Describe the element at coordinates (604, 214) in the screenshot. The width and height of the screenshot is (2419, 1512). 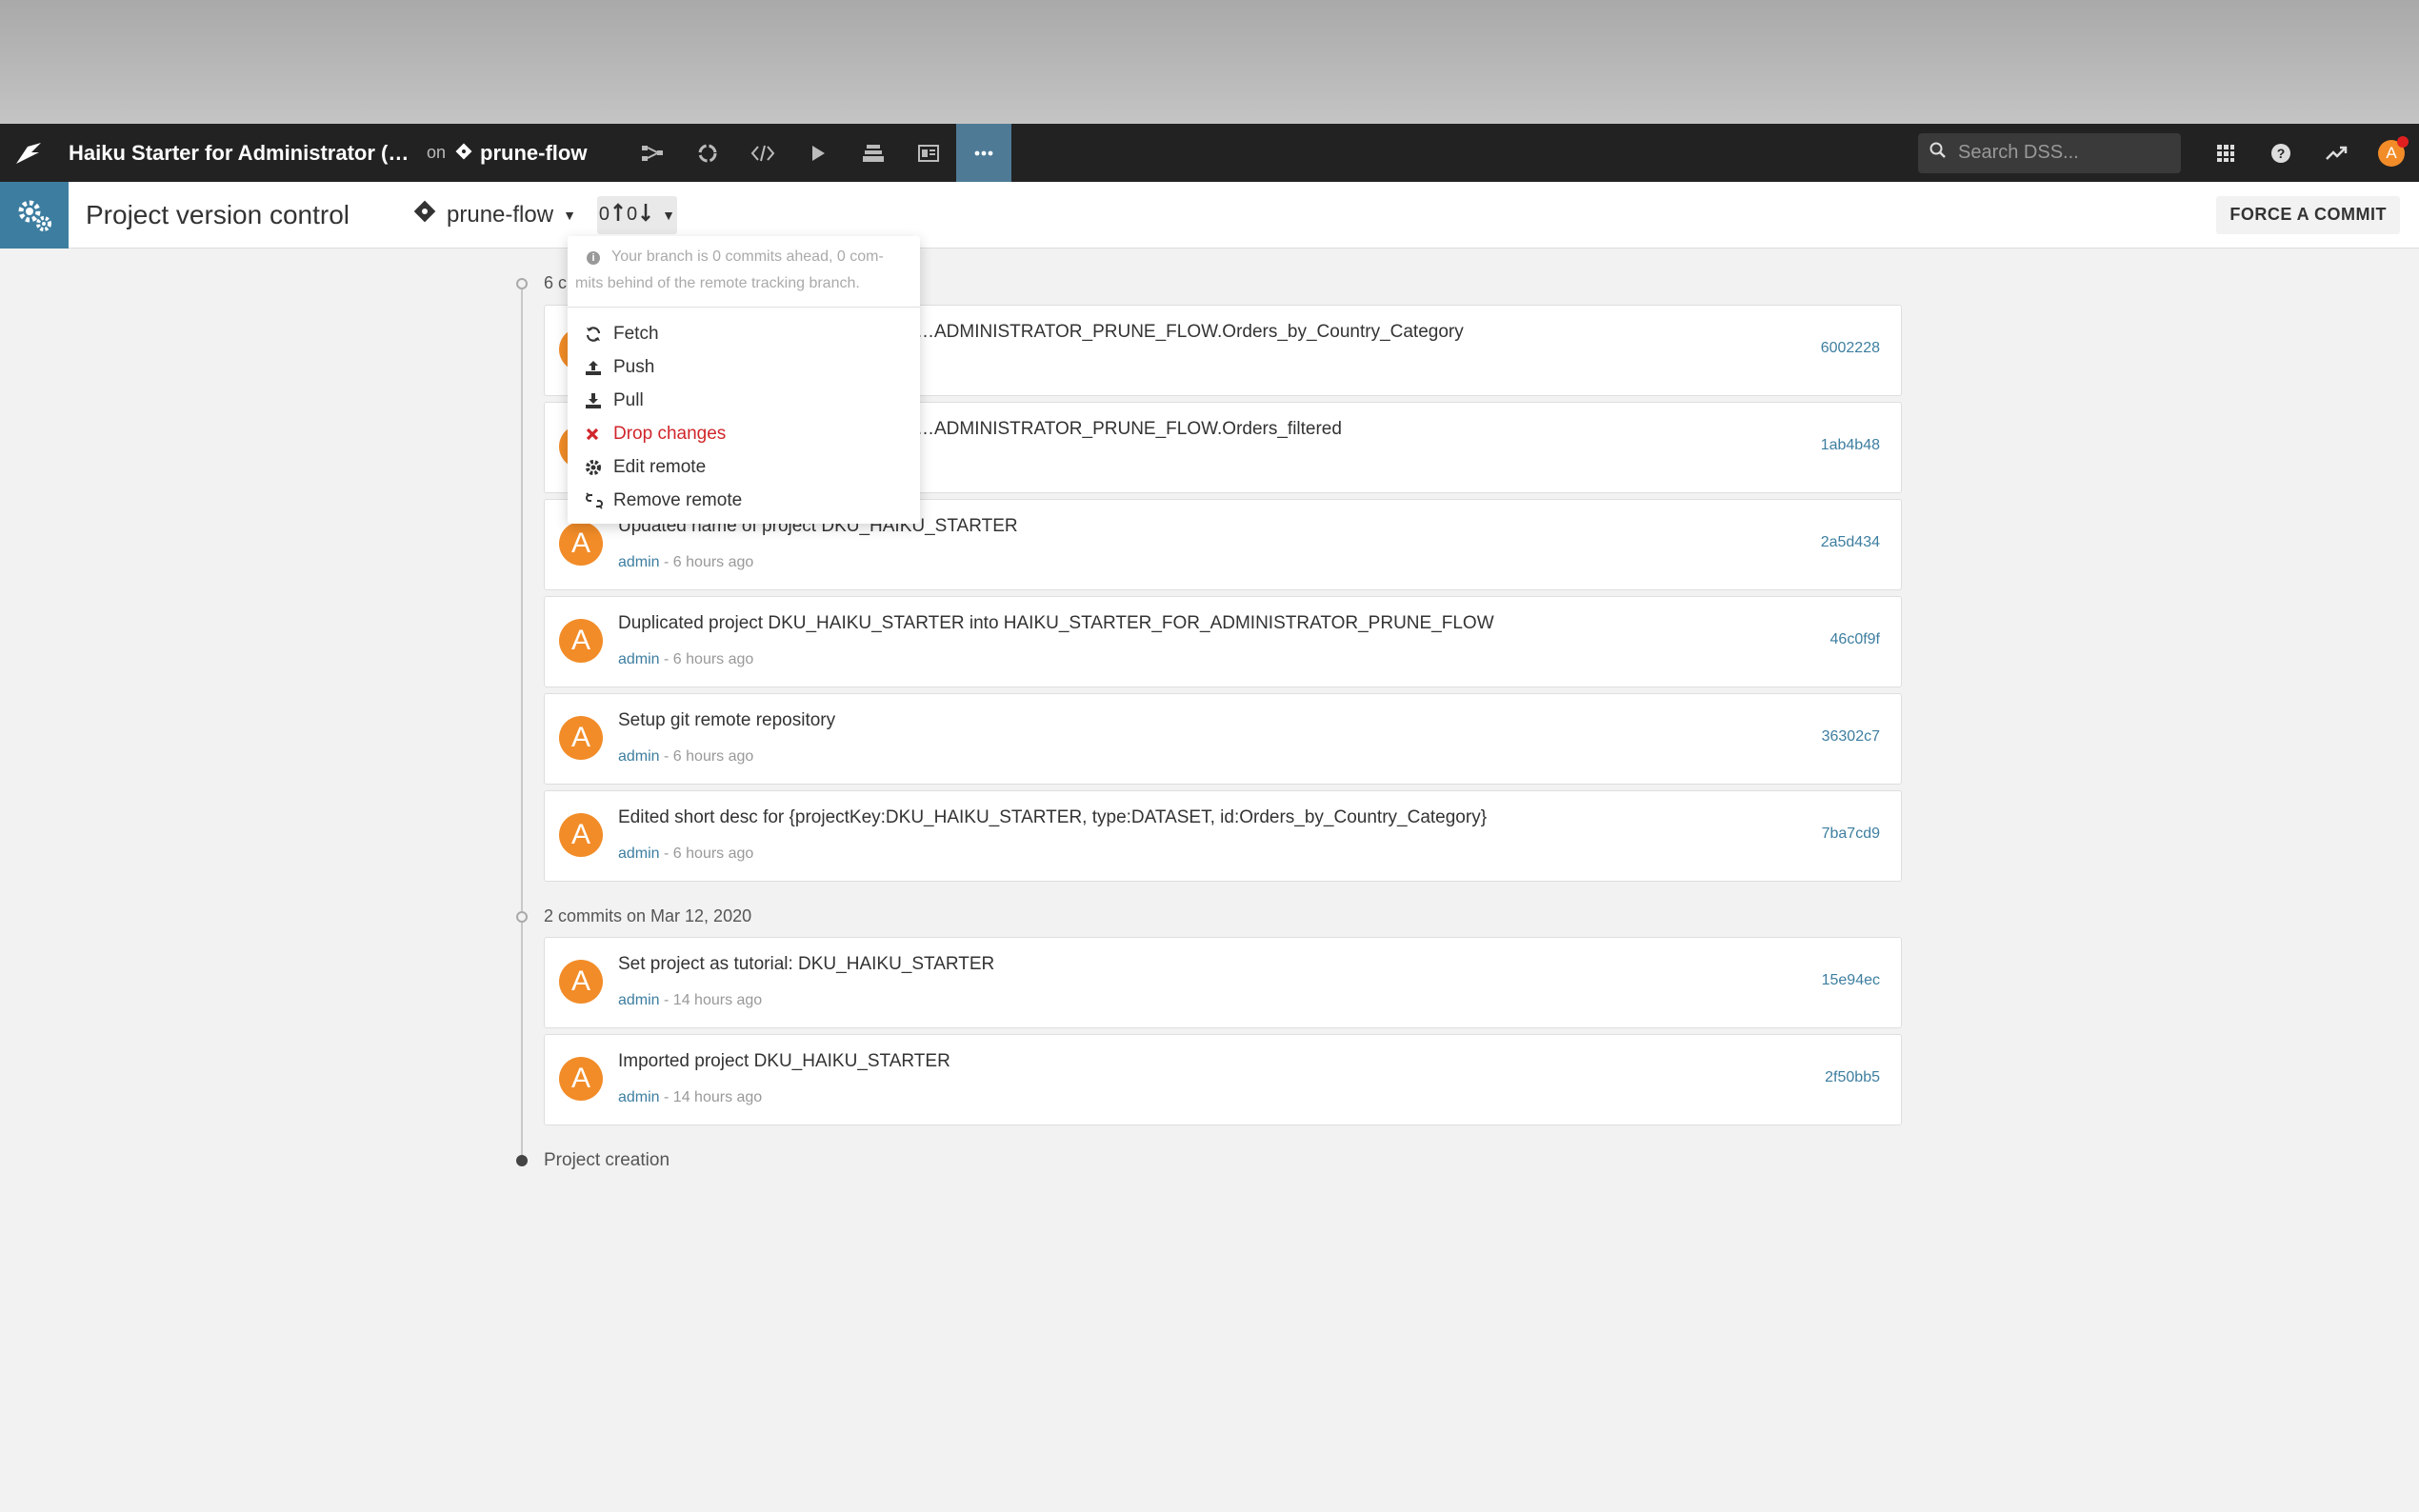
I see `ahead-count: 0` at that location.